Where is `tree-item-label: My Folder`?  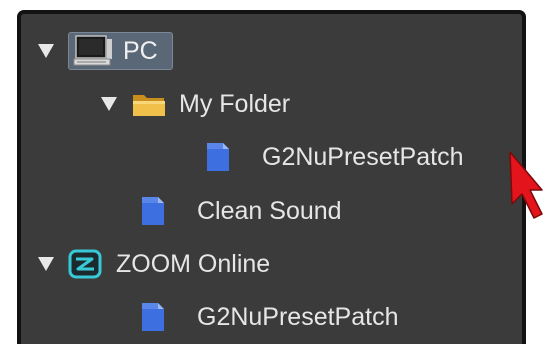 tree-item-label: My Folder is located at coordinates (235, 103).